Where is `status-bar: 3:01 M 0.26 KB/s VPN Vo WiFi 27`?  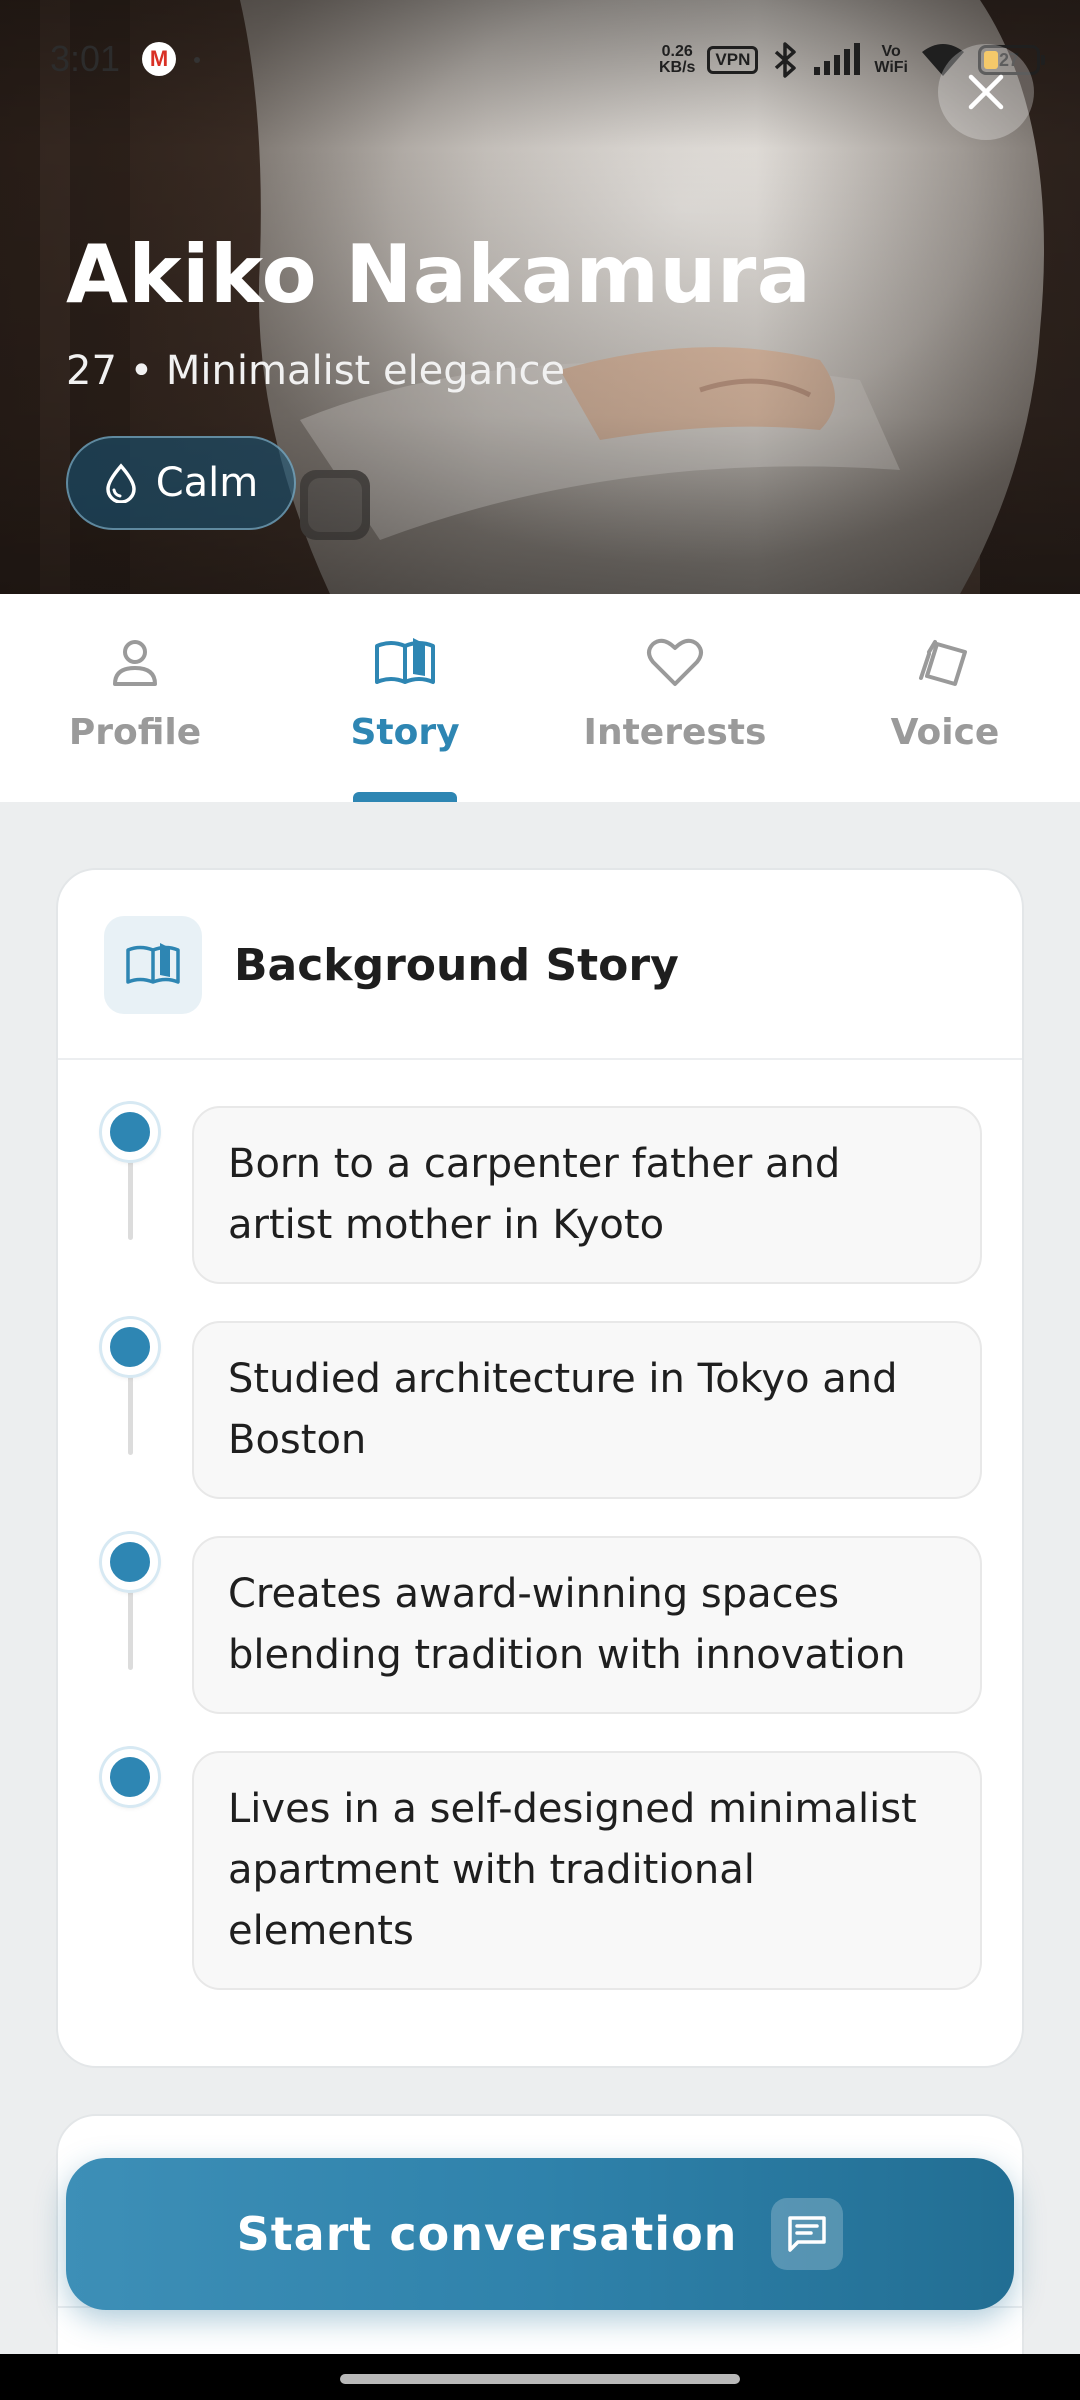 status-bar: 3:01 M 0.26 KB/s VPN Vo WiFi 27 is located at coordinates (540, 60).